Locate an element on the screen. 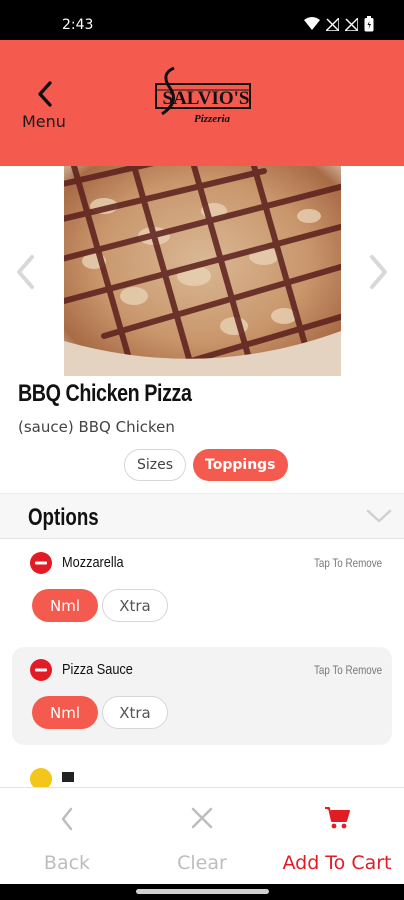 The height and width of the screenshot is (900, 404). status-icons is located at coordinates (339, 24).